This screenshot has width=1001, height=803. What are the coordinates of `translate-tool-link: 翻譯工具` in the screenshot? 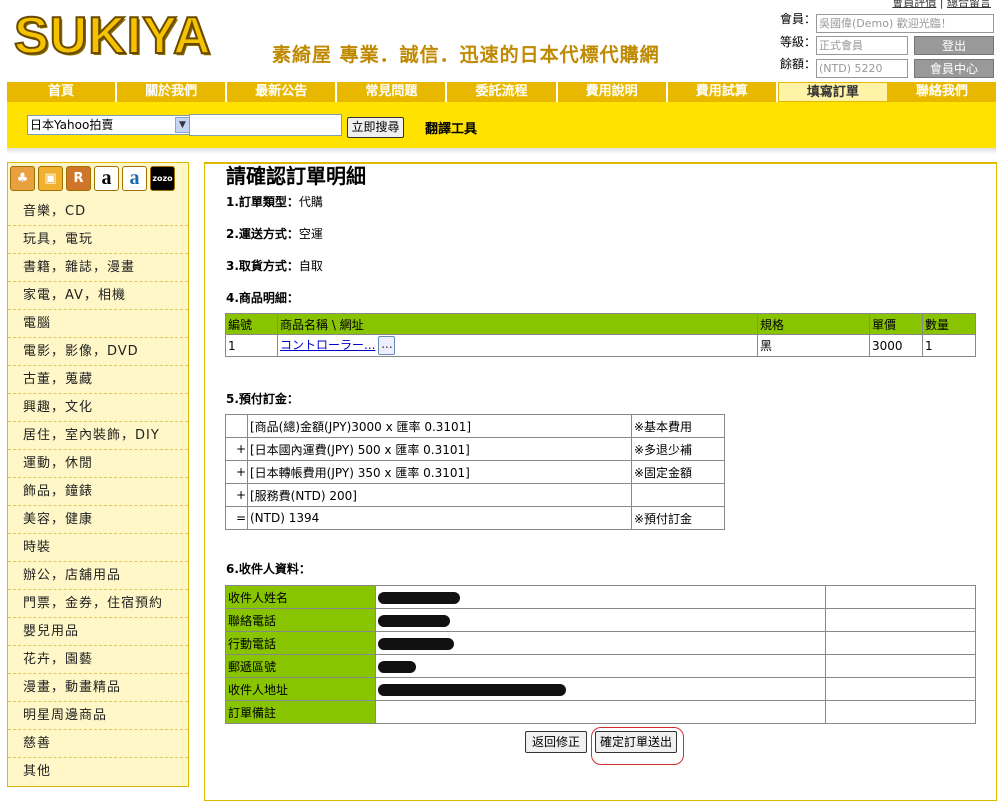 It's located at (451, 127).